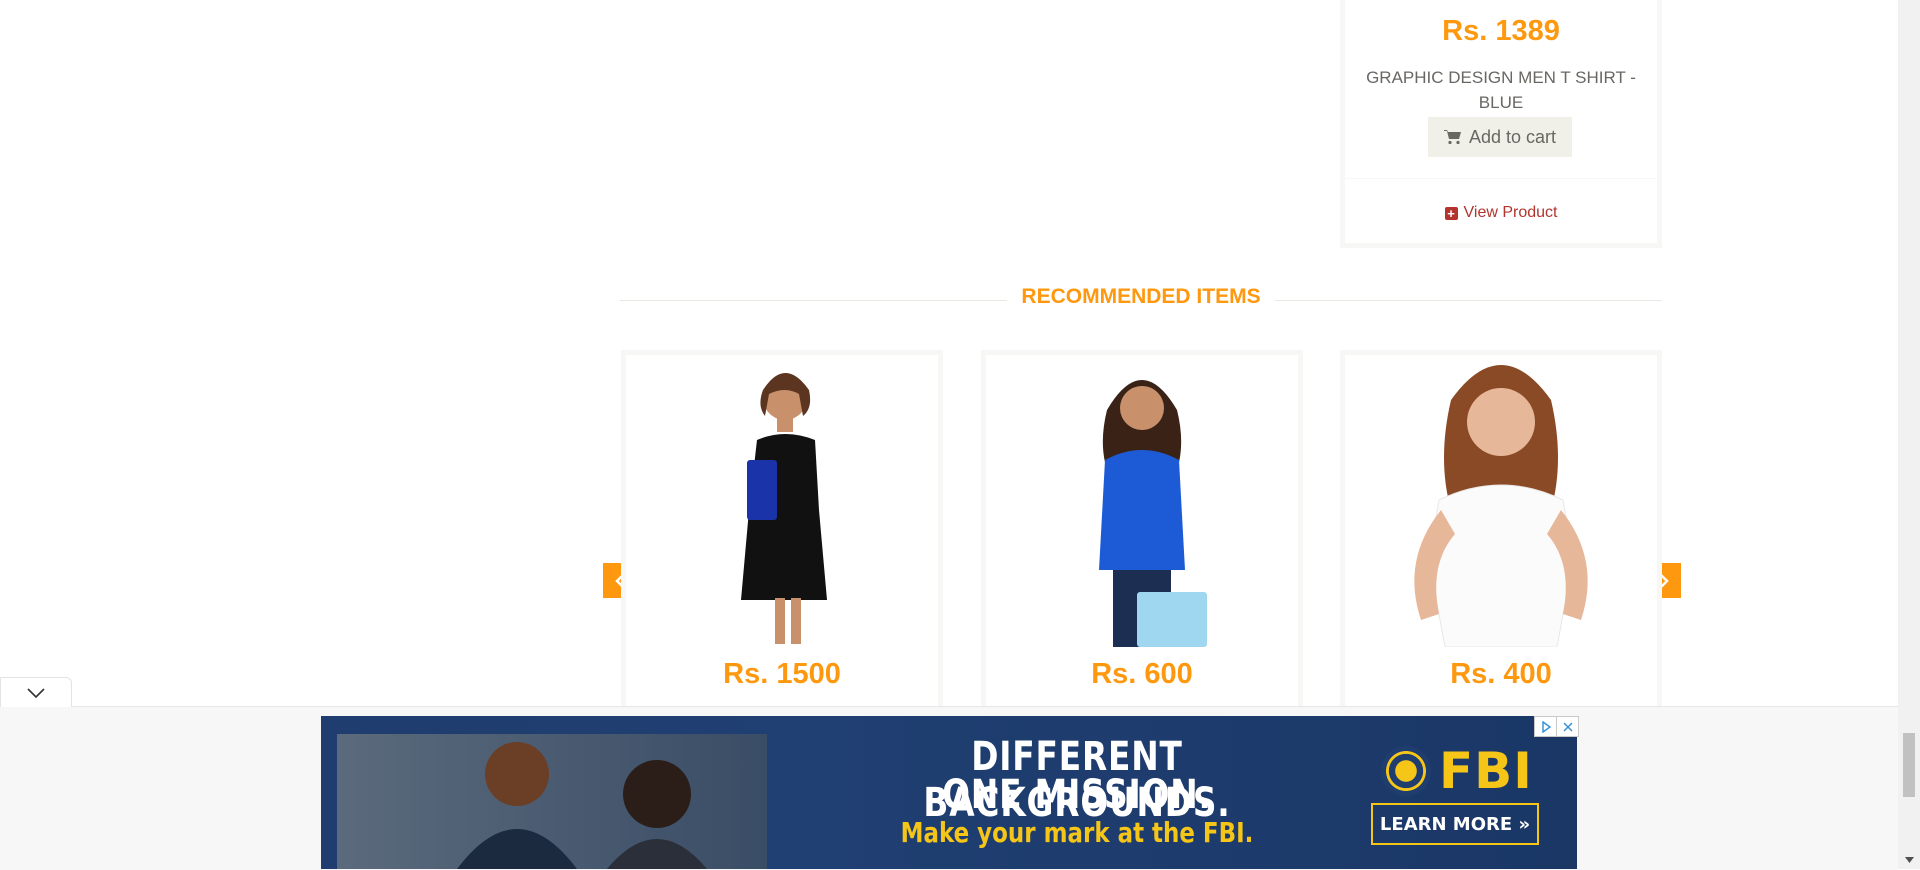  Describe the element at coordinates (1510, 212) in the screenshot. I see `view-product-label: View Product` at that location.